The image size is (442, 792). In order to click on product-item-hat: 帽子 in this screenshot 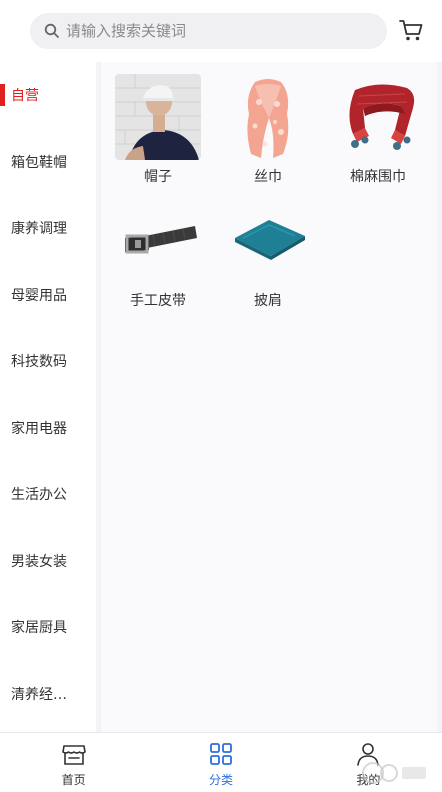, I will do `click(158, 134)`.